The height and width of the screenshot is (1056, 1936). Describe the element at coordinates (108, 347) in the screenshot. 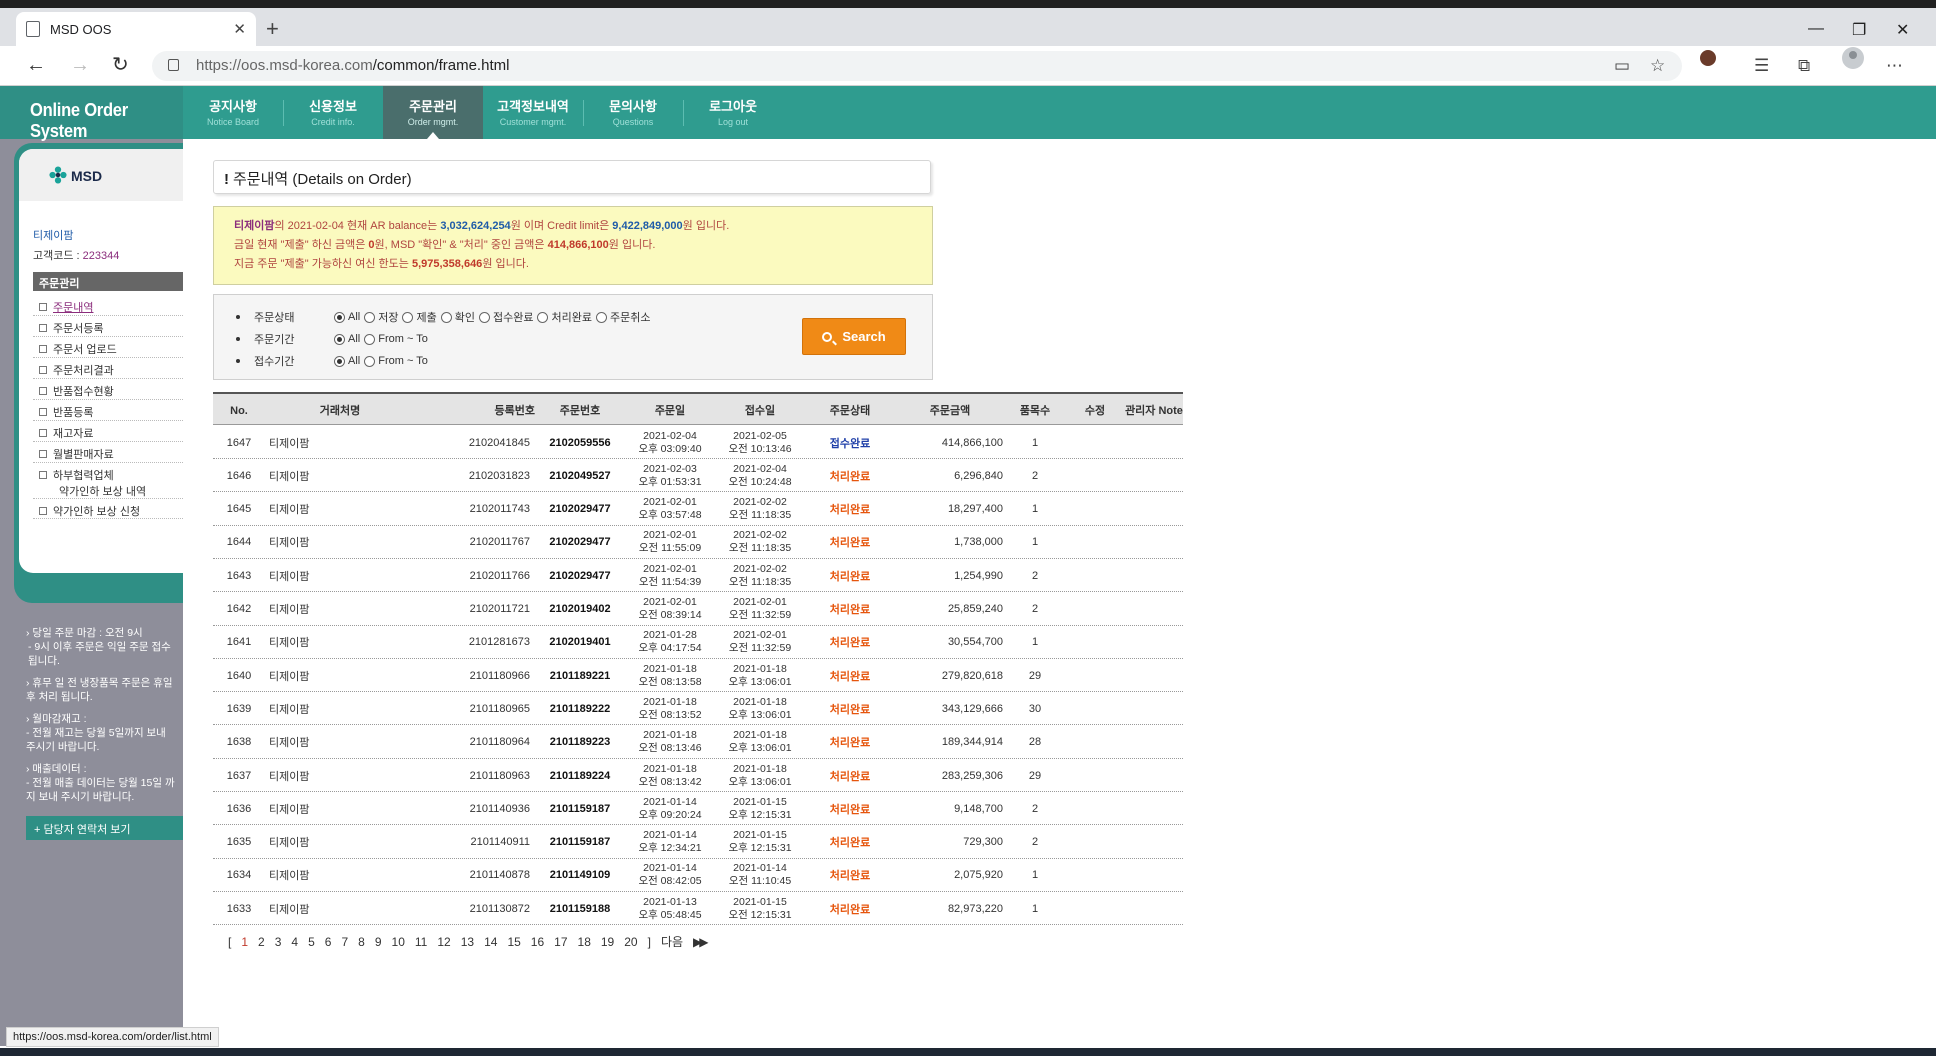

I see `sidebar-item-order-upload: 주문서 업로드` at that location.